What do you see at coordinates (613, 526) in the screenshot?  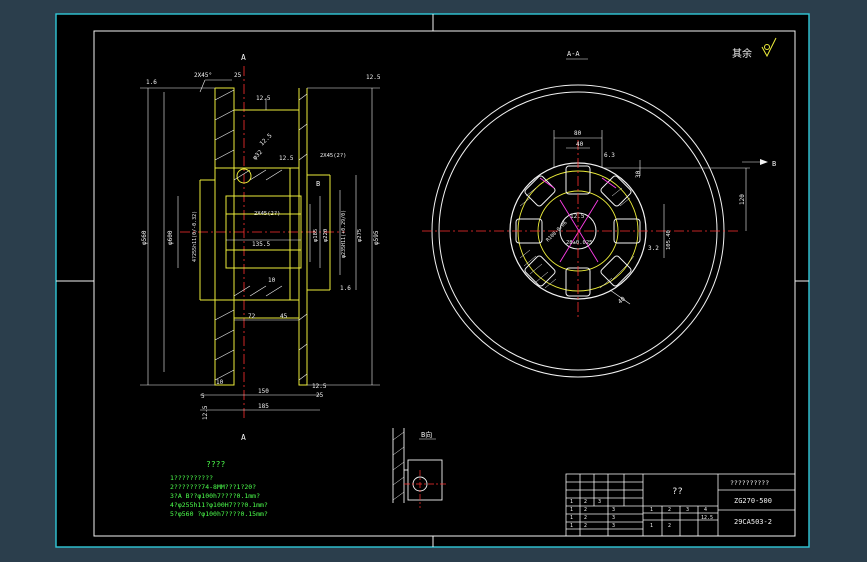 I see `tb-row4-c3: 3` at bounding box center [613, 526].